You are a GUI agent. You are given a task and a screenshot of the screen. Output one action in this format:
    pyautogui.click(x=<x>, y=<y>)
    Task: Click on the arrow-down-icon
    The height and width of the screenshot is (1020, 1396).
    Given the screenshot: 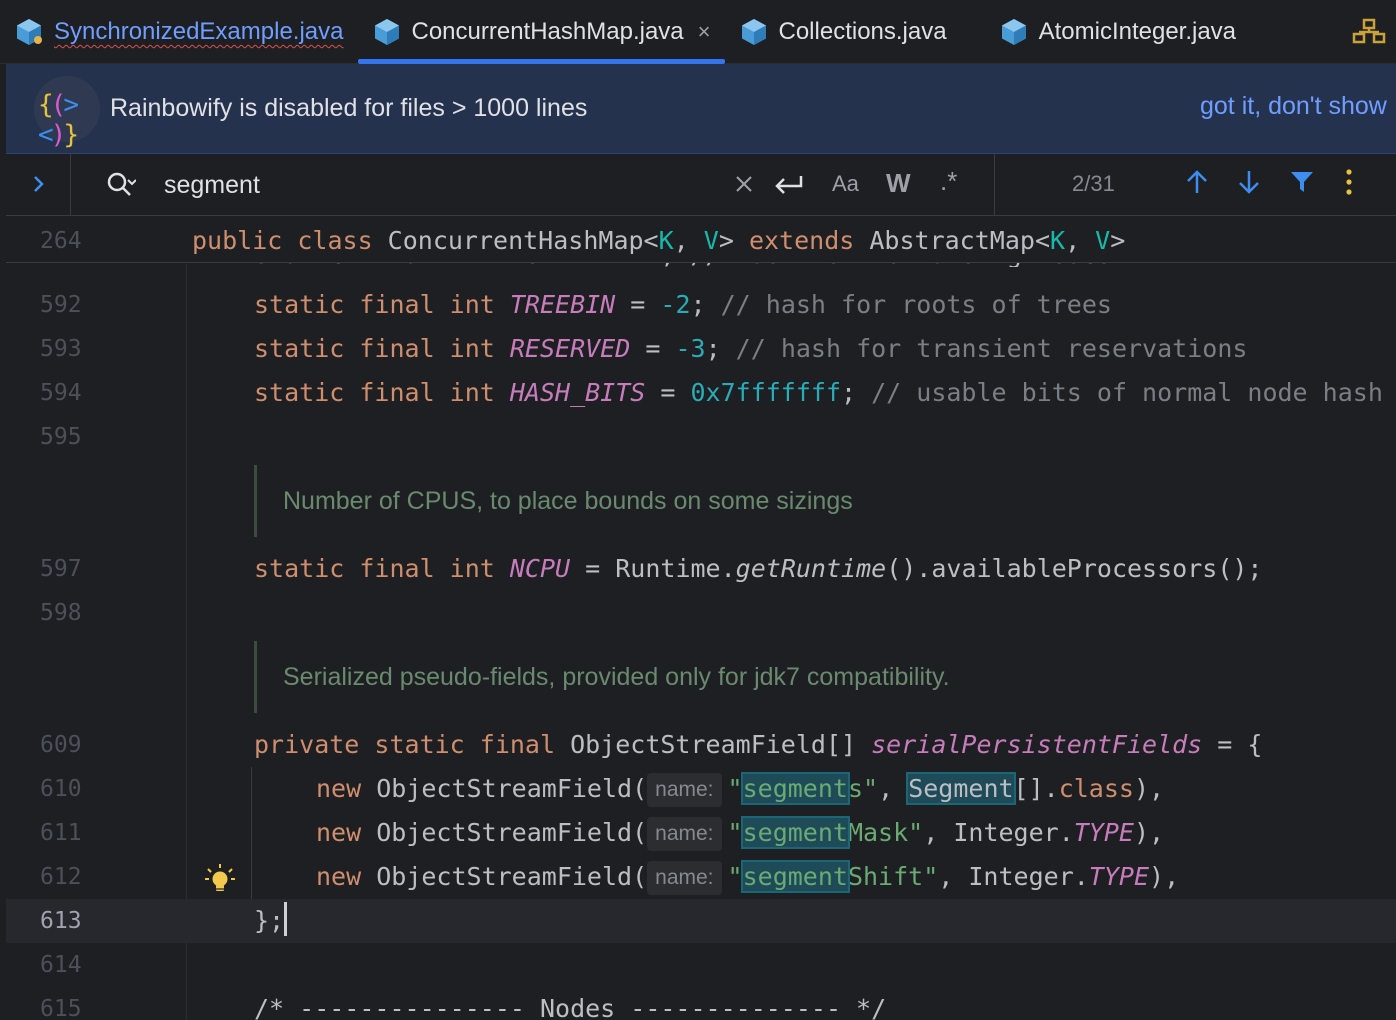 What is the action you would take?
    pyautogui.click(x=1249, y=182)
    